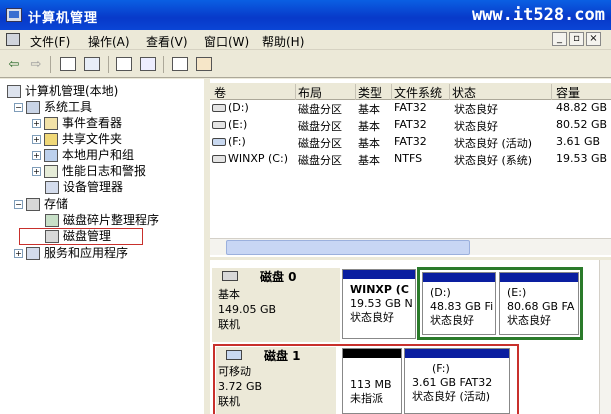 Image resolution: width=611 pixels, height=414 pixels. I want to click on tree-item-storage: − 存储, so click(41, 204).